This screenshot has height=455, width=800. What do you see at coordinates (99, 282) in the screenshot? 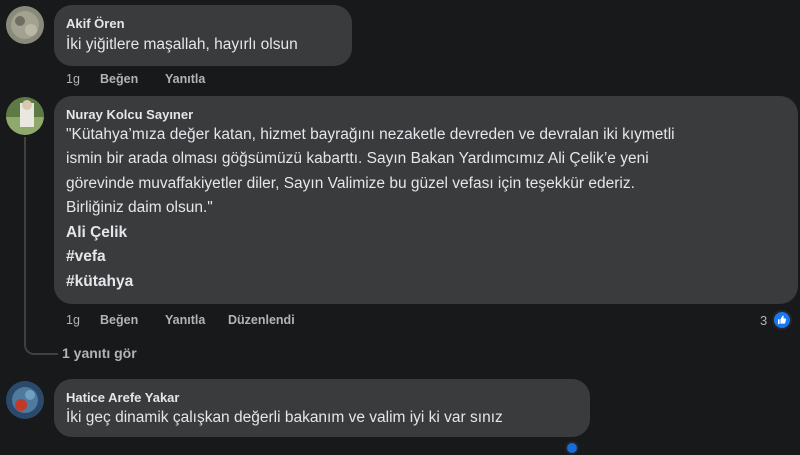
I see `hashtag-link: #kütahya` at bounding box center [99, 282].